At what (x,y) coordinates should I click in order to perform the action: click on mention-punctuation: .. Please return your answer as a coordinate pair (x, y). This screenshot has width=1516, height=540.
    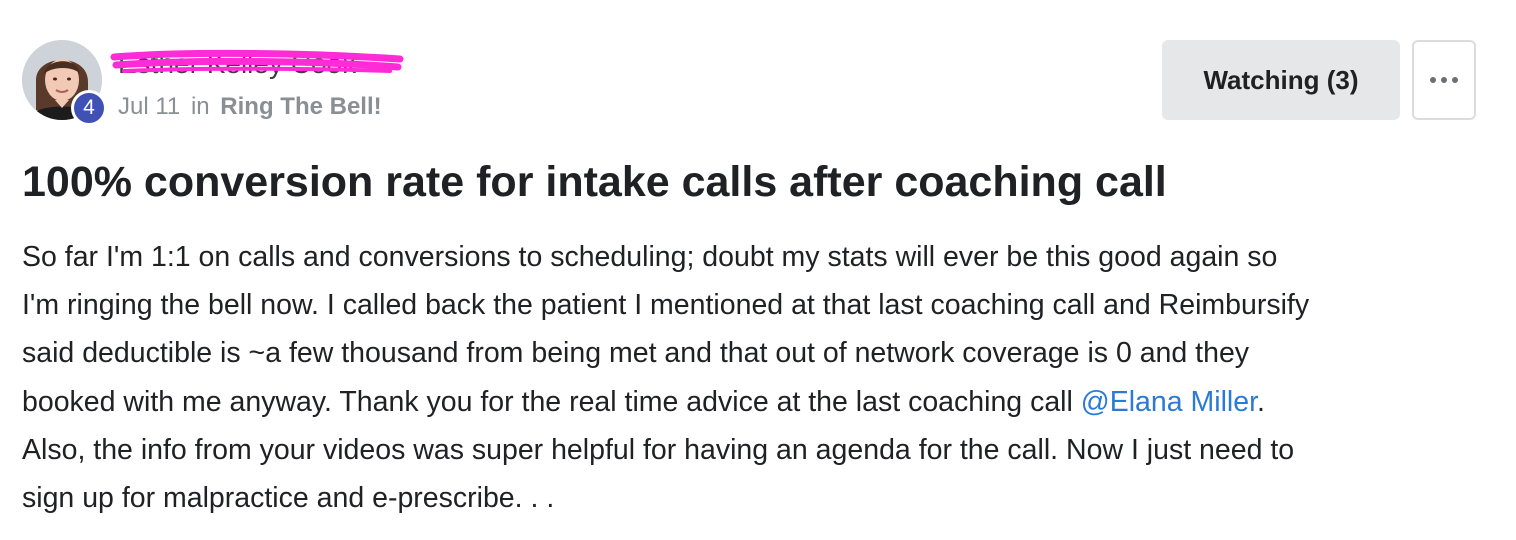
    Looking at the image, I should click on (1261, 401).